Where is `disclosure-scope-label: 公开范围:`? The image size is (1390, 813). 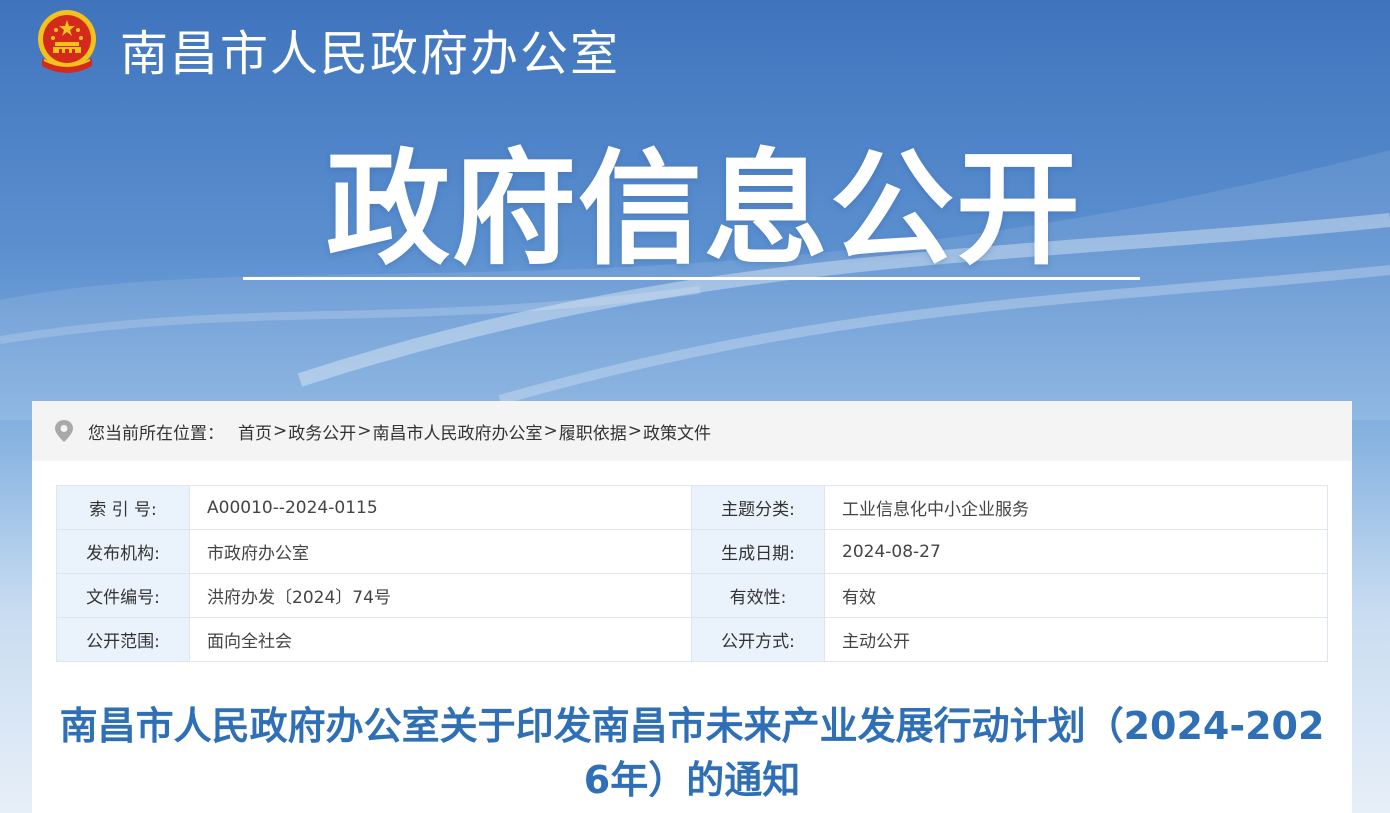
disclosure-scope-label: 公开范围: is located at coordinates (123, 639).